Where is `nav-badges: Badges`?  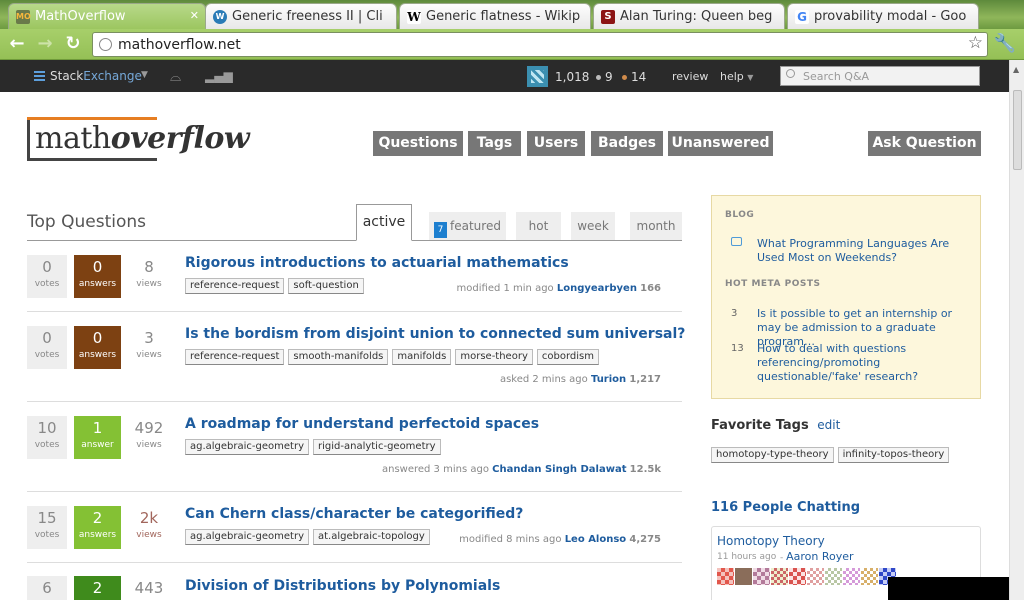
nav-badges: Badges is located at coordinates (627, 143).